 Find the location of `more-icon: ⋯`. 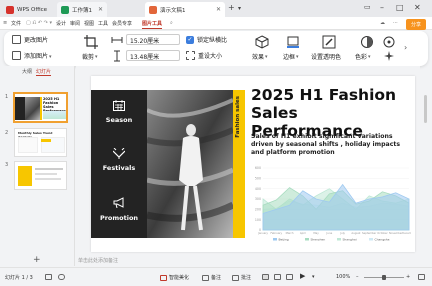

more-icon: ⋯ is located at coordinates (395, 23).